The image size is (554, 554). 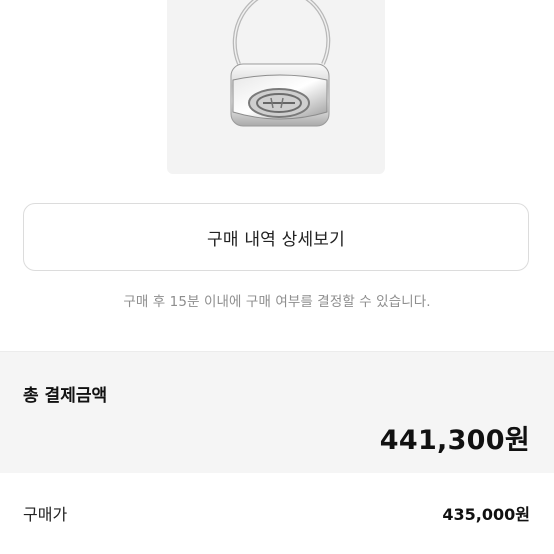 I want to click on purchase-price-row: 구매가 435,000원, so click(x=276, y=513).